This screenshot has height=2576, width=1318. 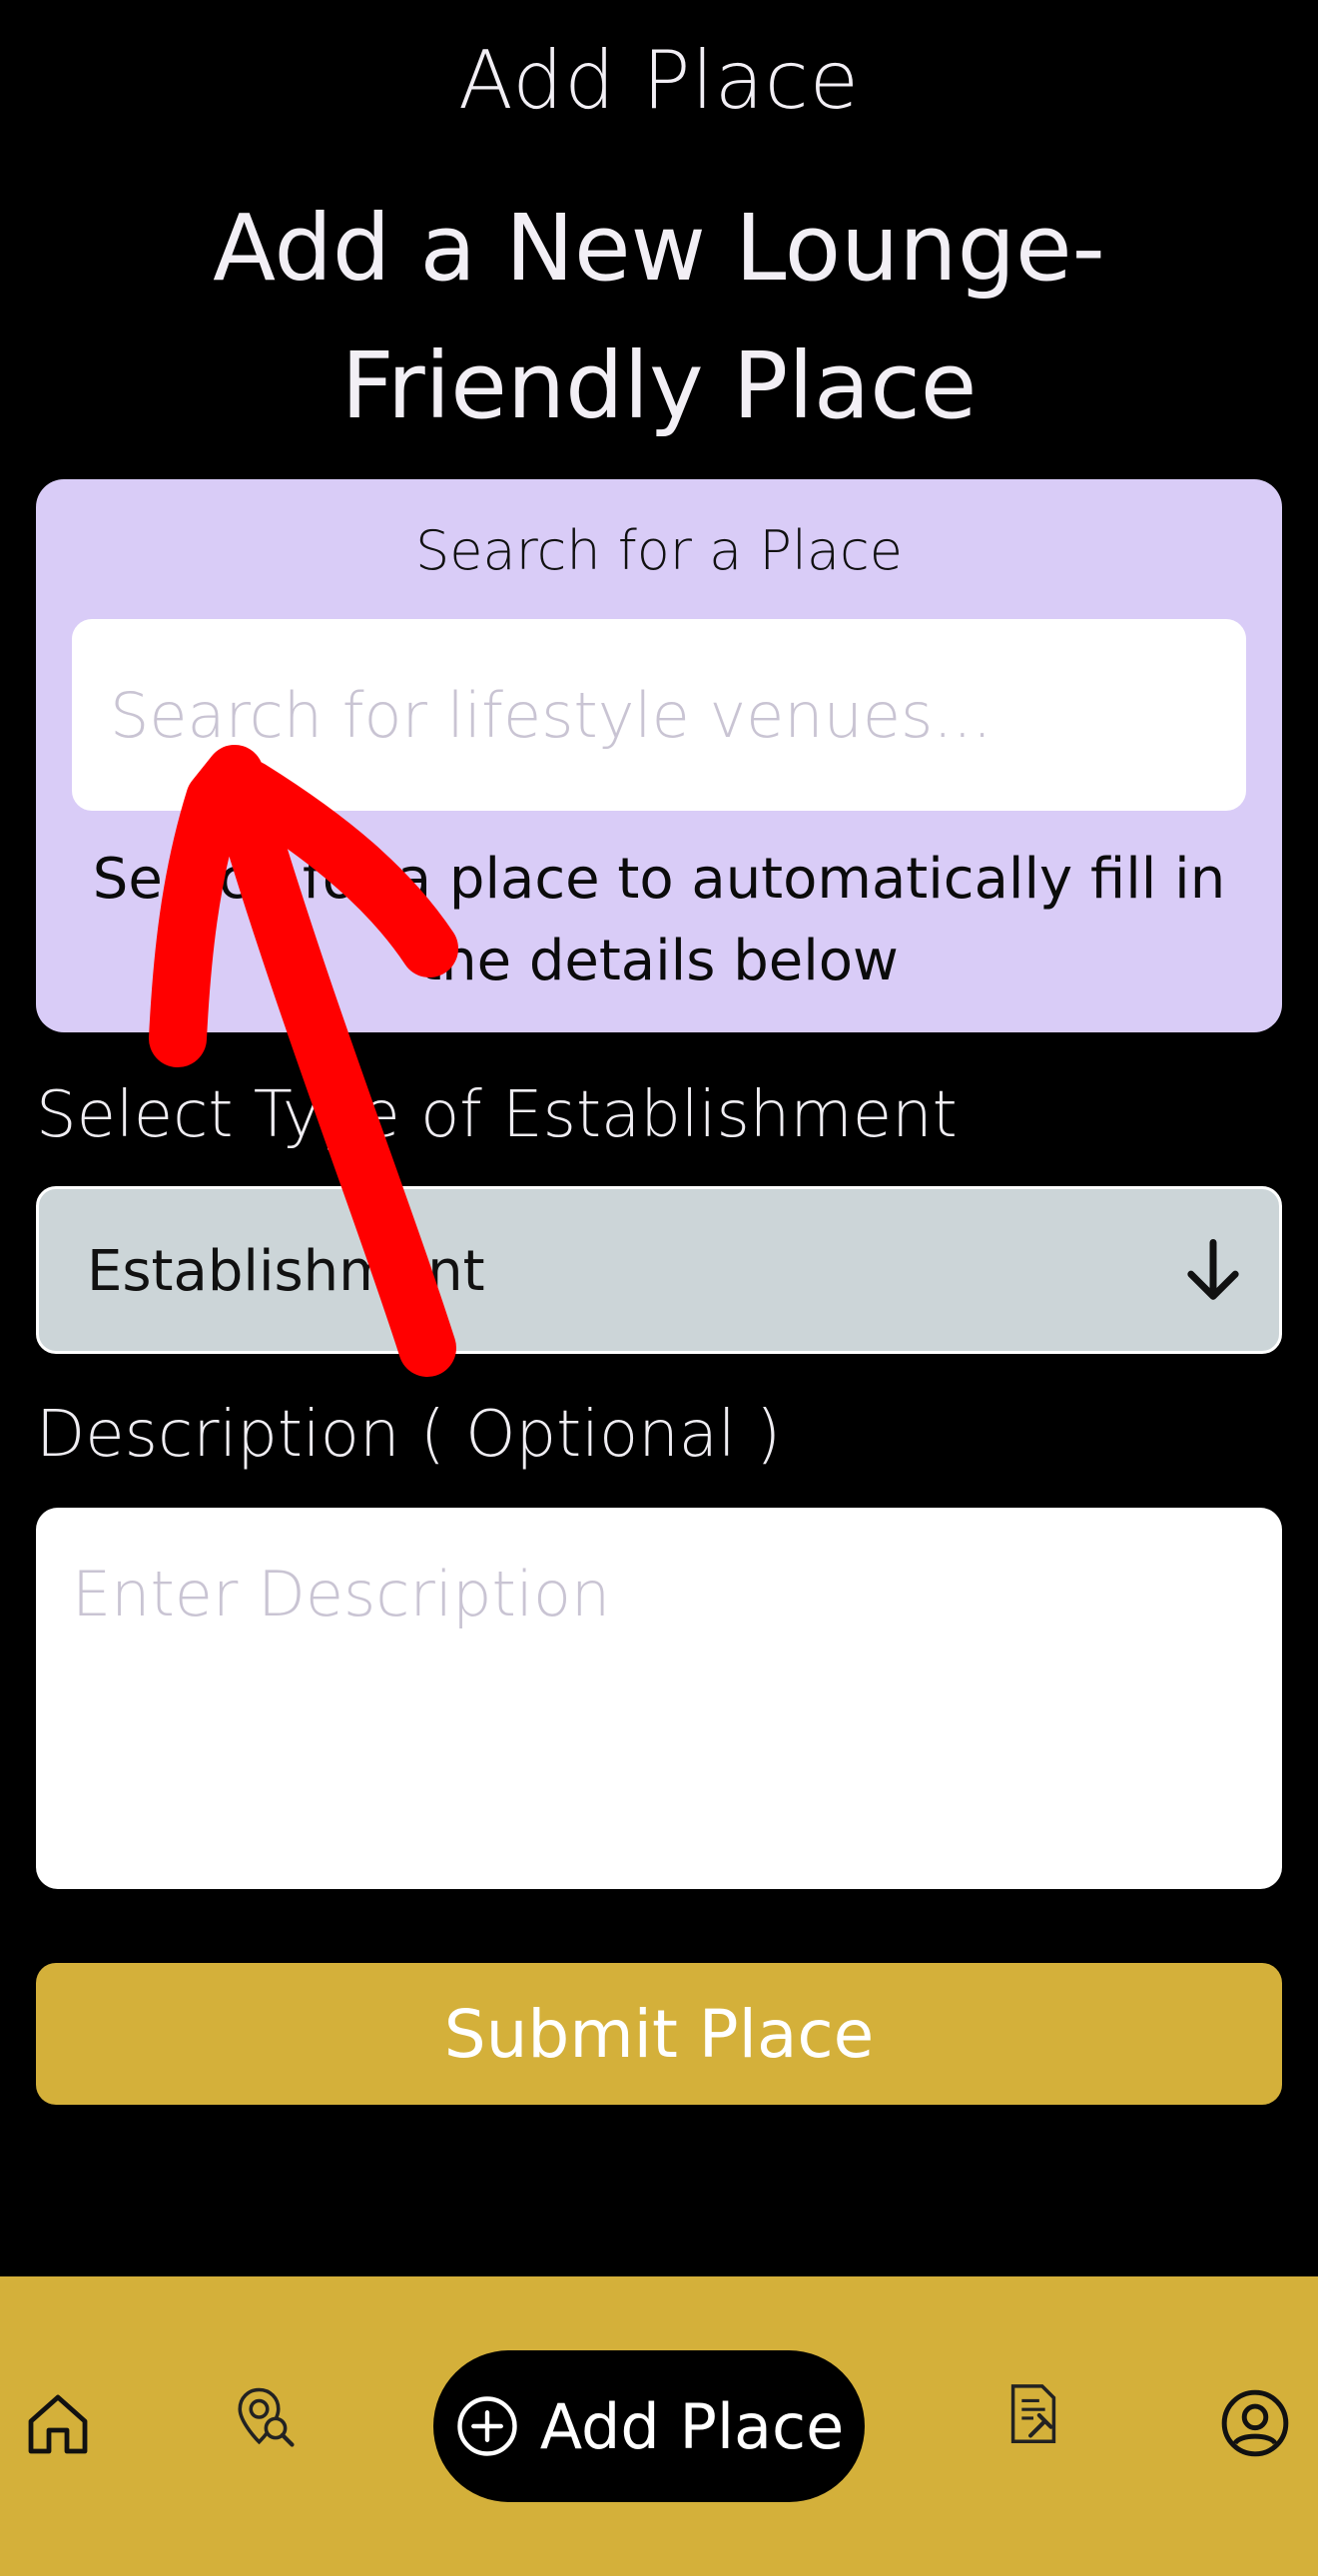 What do you see at coordinates (659, 2034) in the screenshot?
I see `submit-place-button: Submit Place` at bounding box center [659, 2034].